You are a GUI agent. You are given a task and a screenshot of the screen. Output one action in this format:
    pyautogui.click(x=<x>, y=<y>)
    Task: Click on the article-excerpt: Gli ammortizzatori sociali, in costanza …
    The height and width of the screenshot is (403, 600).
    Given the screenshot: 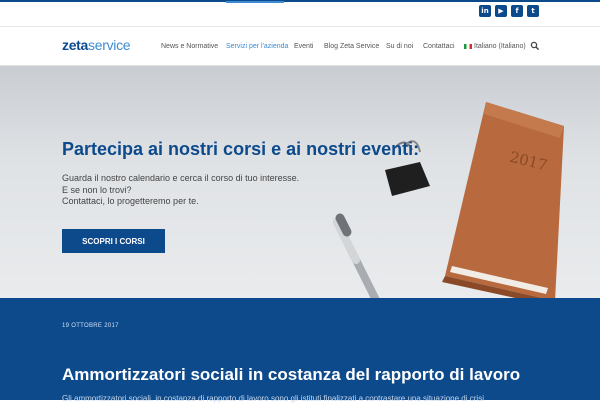 What is the action you would take?
    pyautogui.click(x=273, y=398)
    